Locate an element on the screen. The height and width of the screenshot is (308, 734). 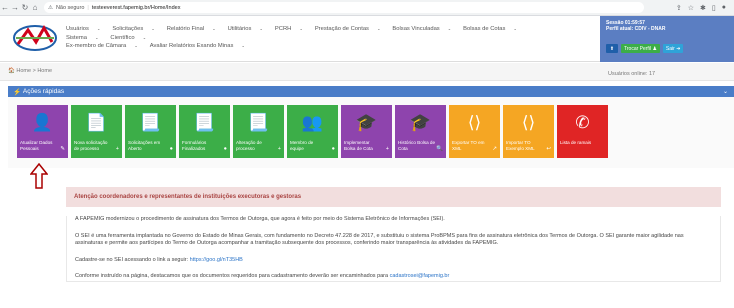
quick-action-tile: ⟨⟩ Exportar TO em XML ↗ is located at coordinates (474, 131).